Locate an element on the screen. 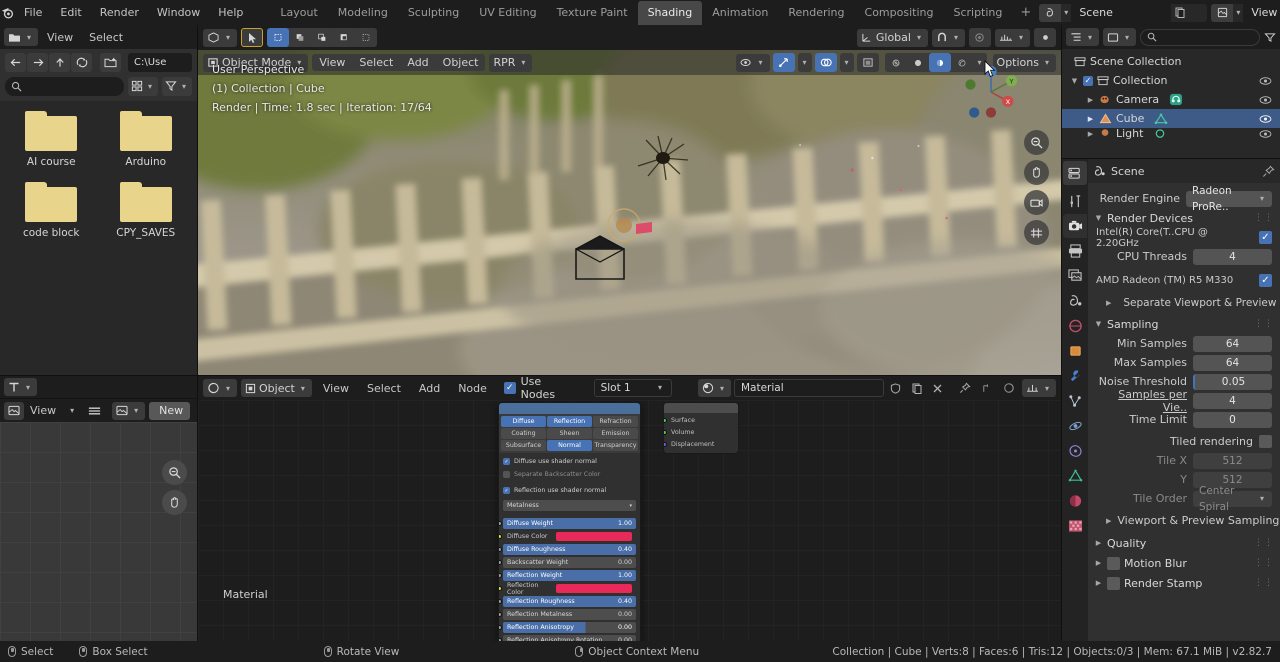 The height and width of the screenshot is (662, 1280). node-tab-transparency: Transparency is located at coordinates (615, 445).